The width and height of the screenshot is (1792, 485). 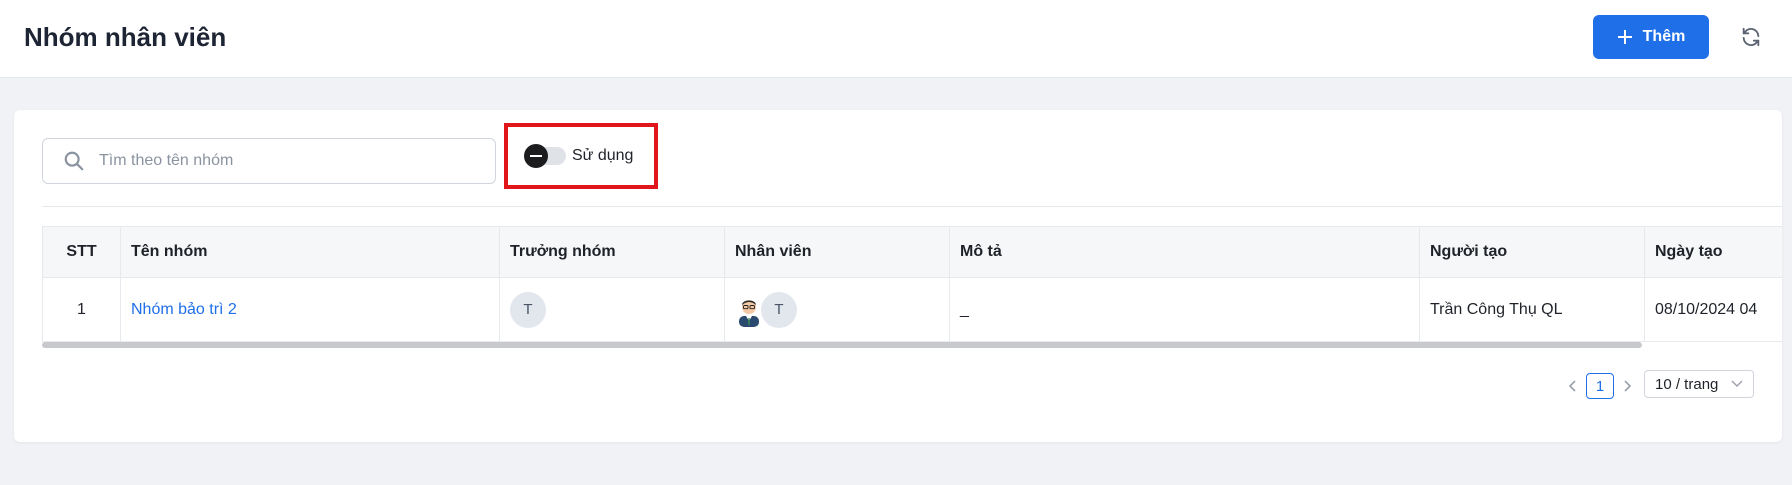 I want to click on search-box, so click(x=269, y=161).